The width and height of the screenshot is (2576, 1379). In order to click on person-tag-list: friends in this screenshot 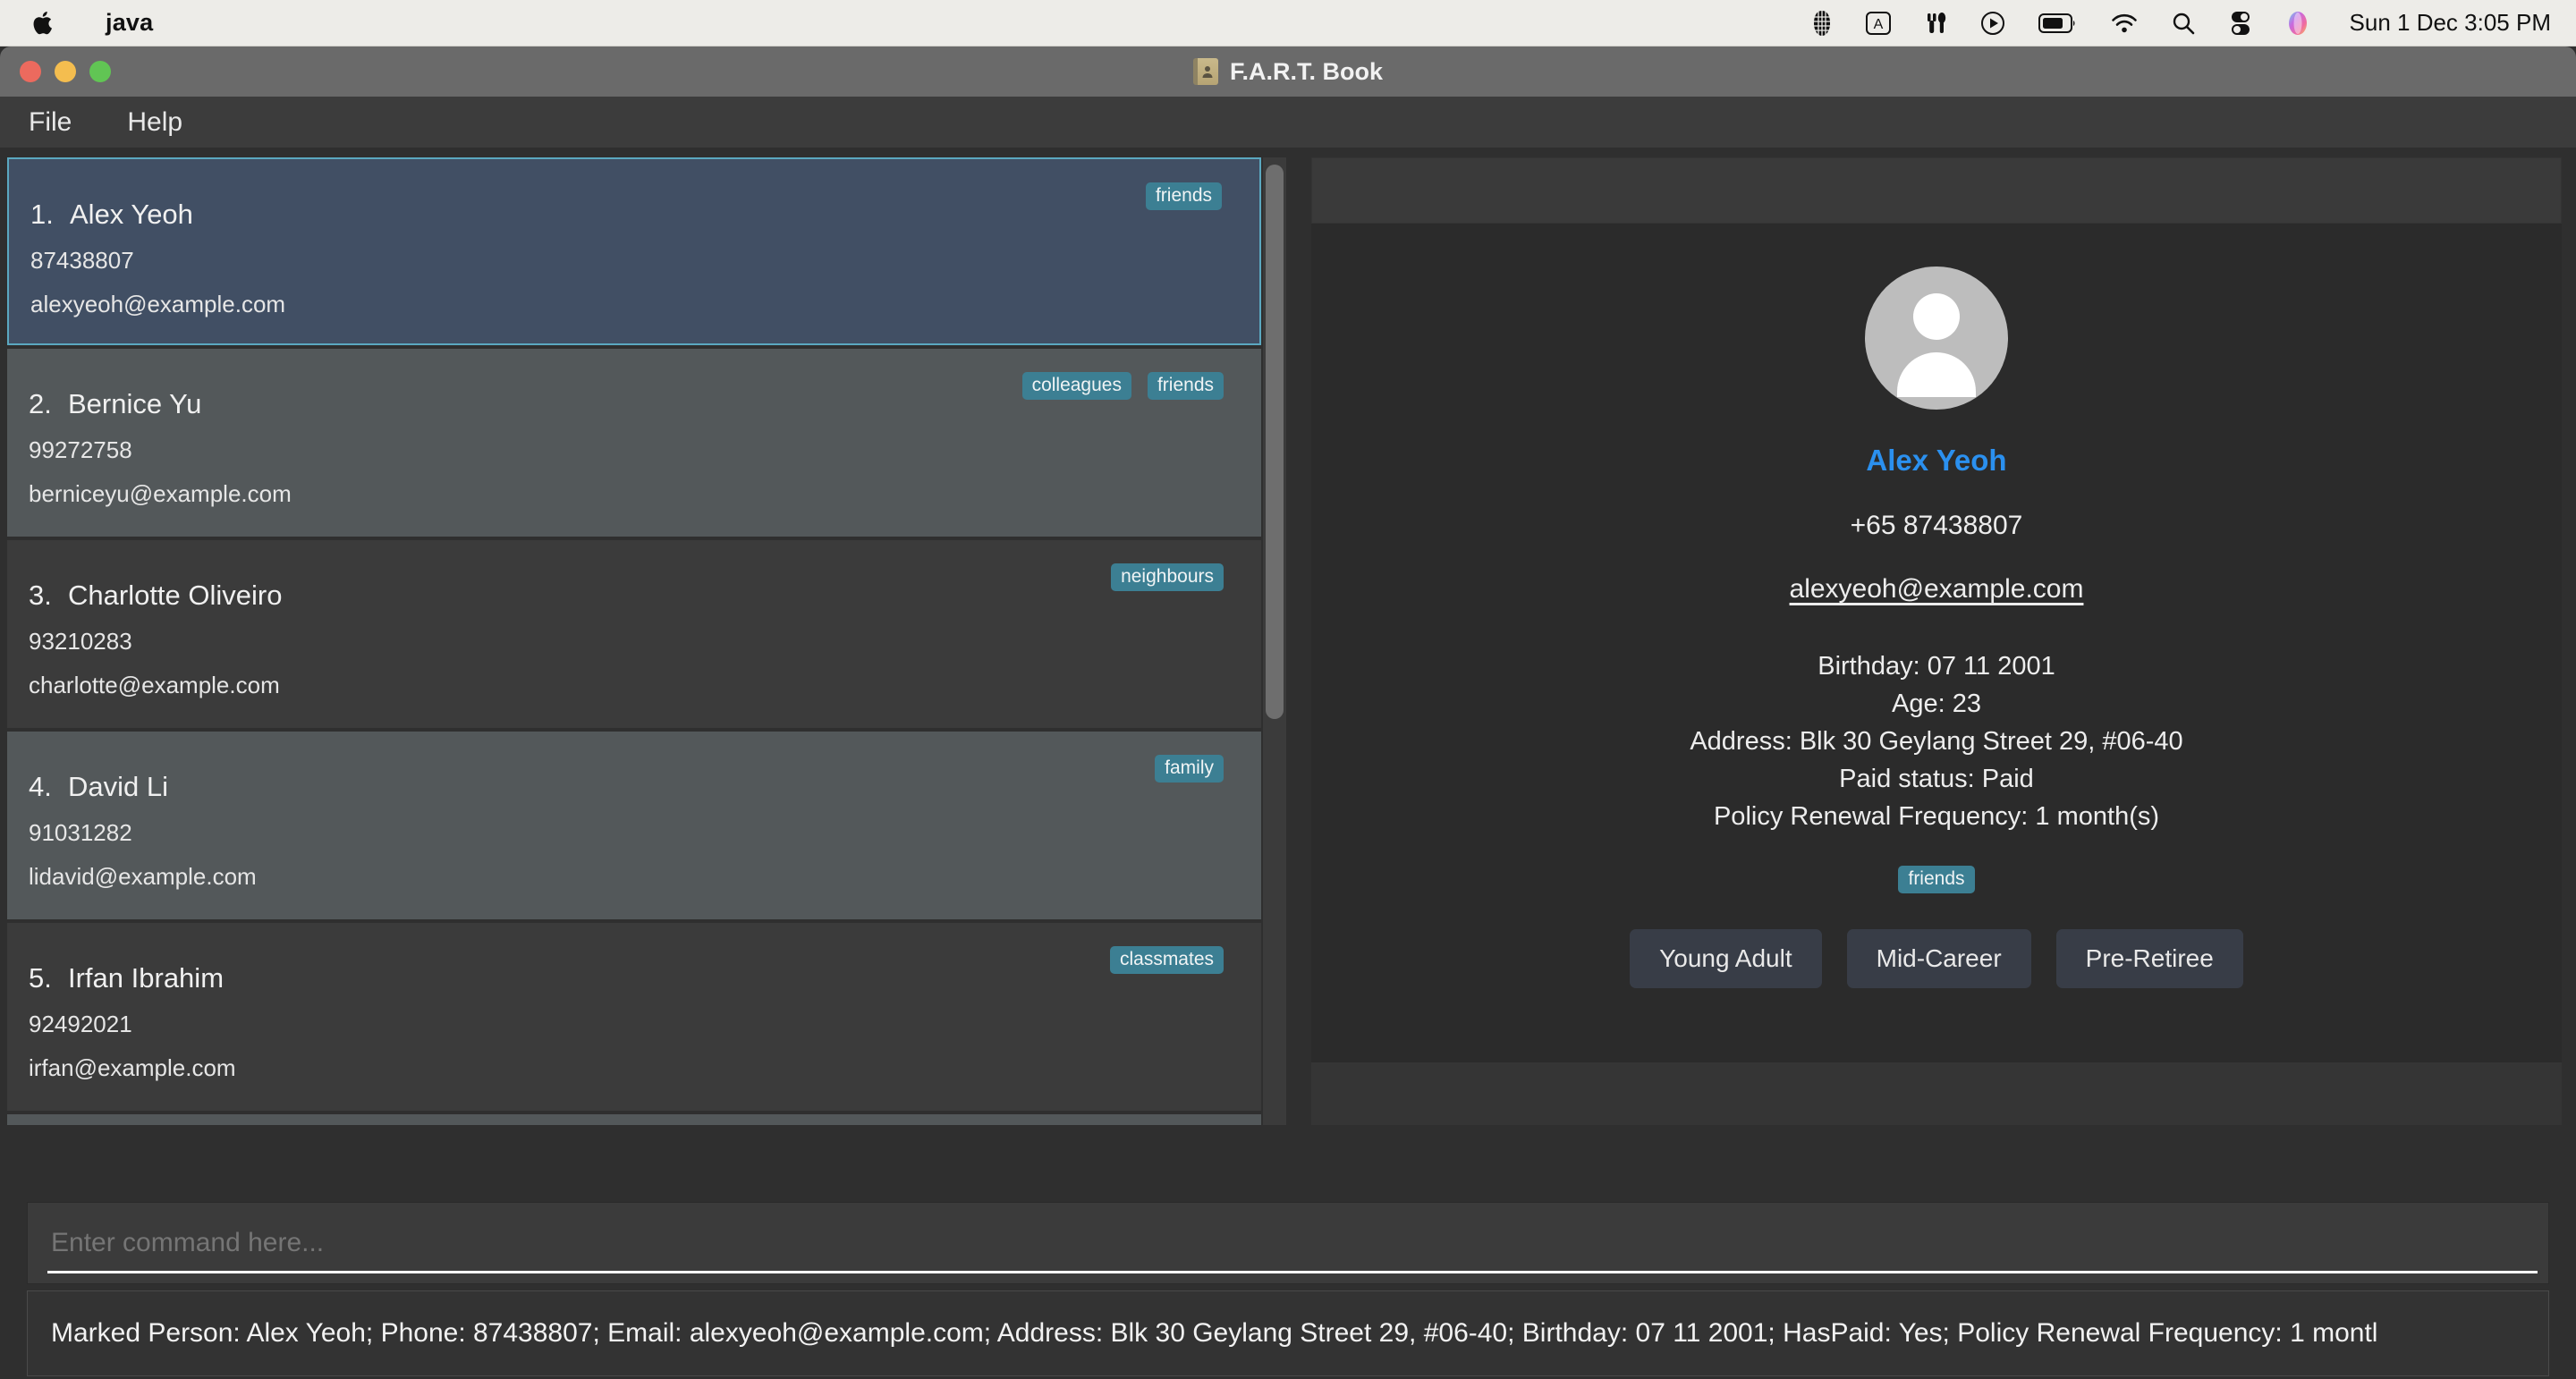, I will do `click(1183, 196)`.